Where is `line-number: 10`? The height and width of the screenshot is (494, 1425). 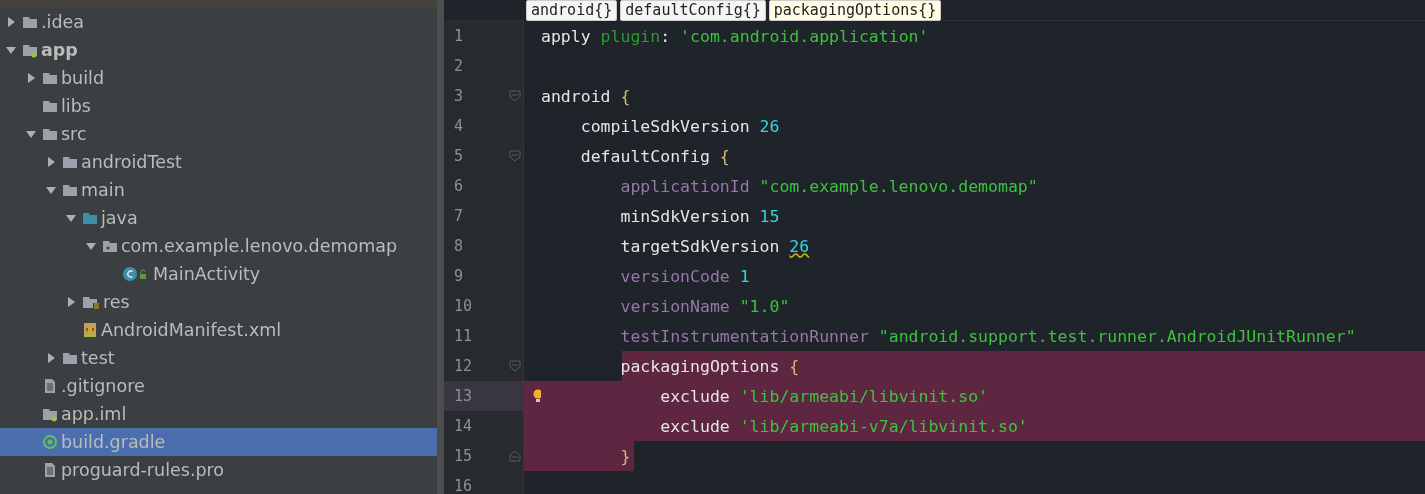 line-number: 10 is located at coordinates (463, 306).